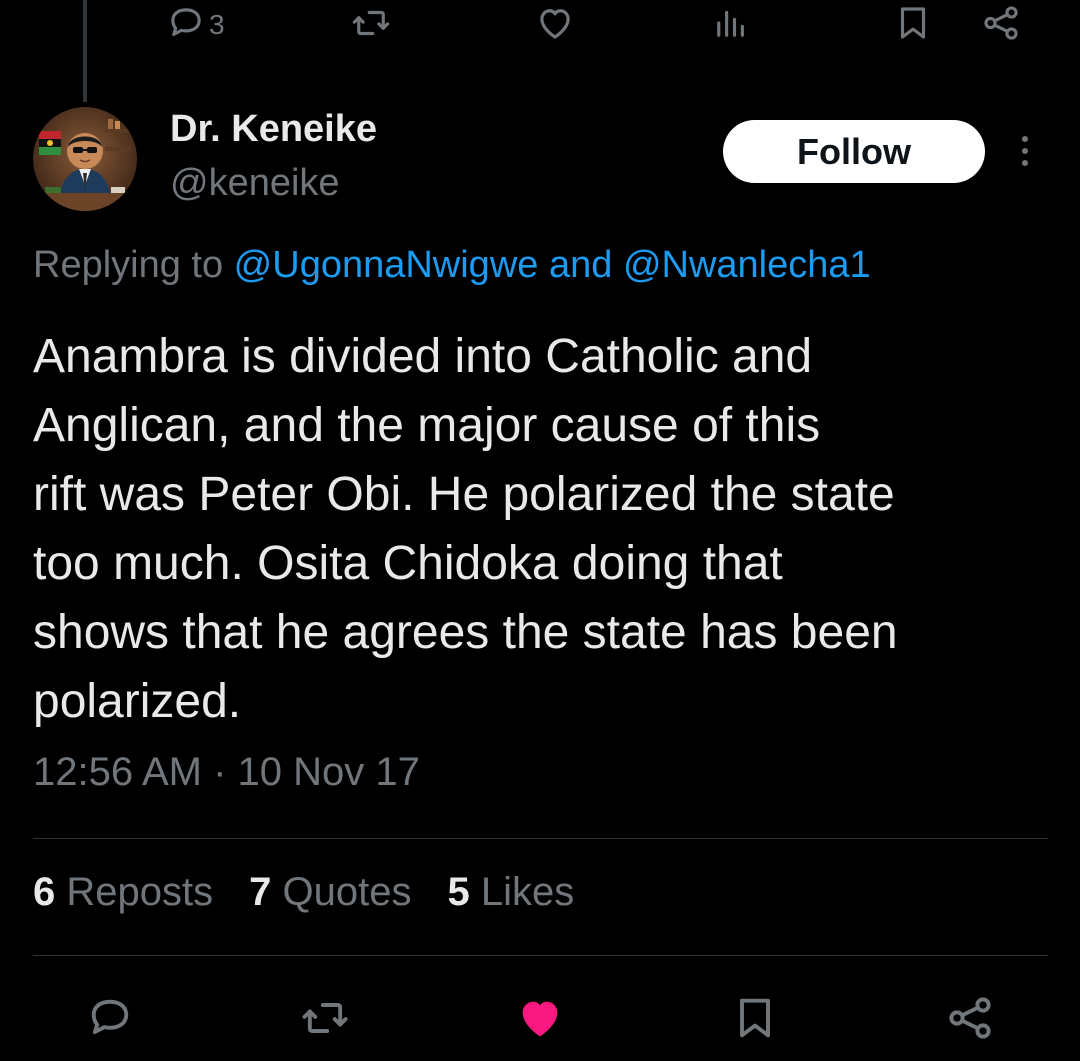  I want to click on likes-count: 5, so click(458, 892).